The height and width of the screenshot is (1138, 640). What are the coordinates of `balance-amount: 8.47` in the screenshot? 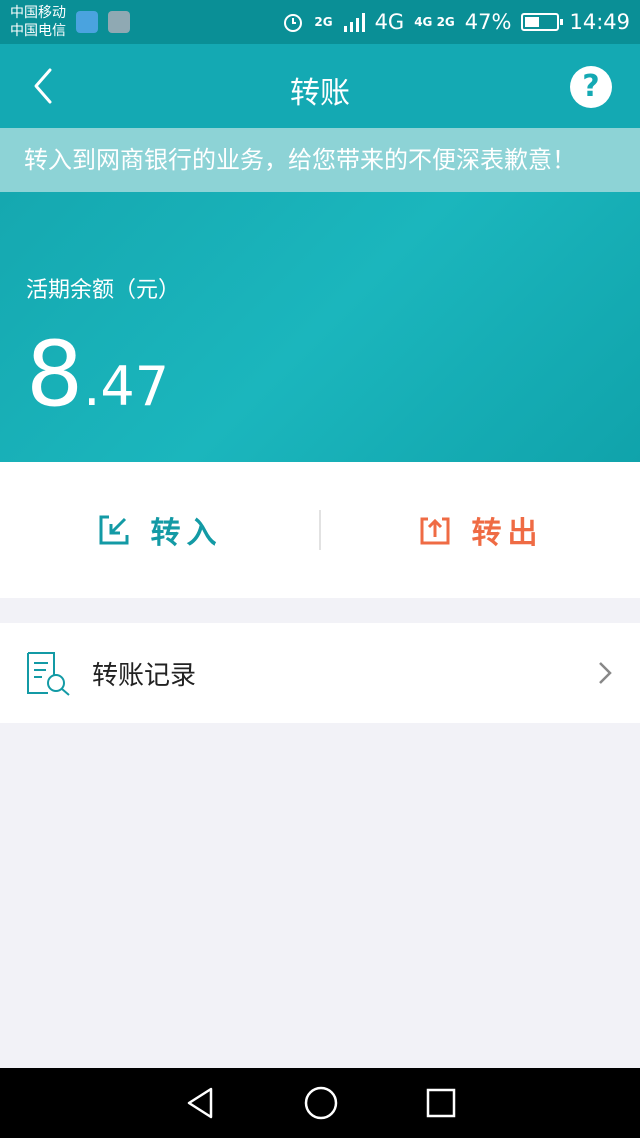 It's located at (97, 375).